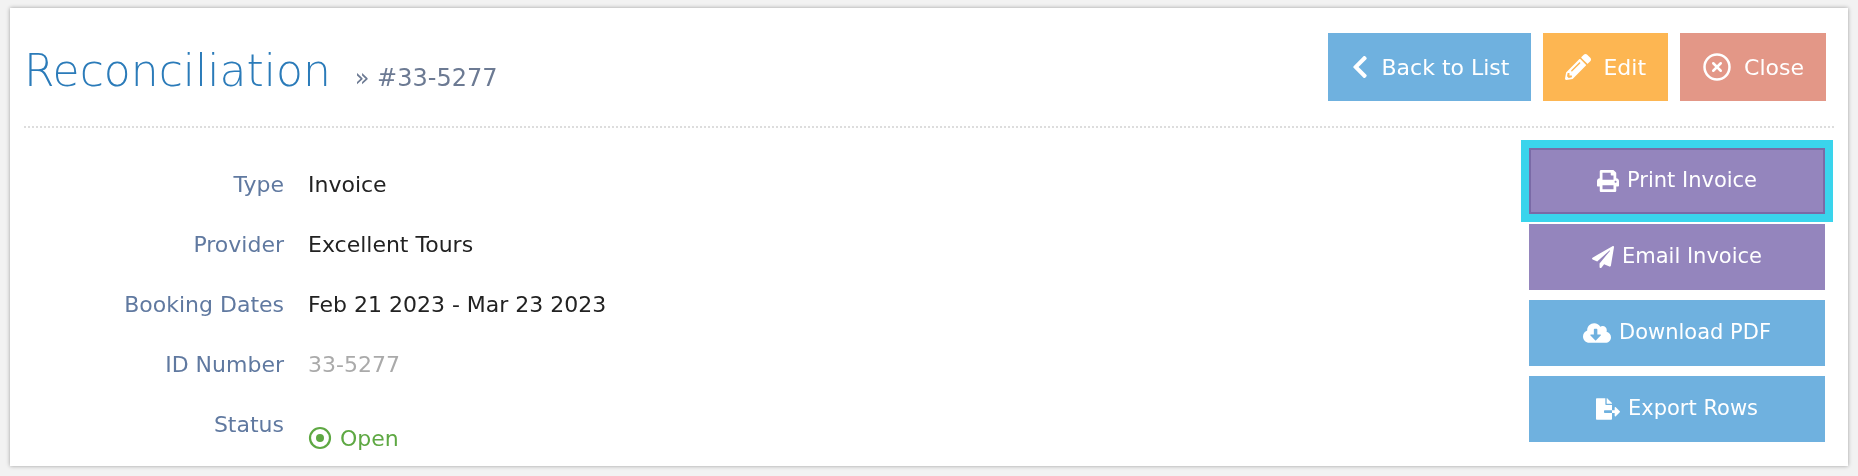  Describe the element at coordinates (354, 365) in the screenshot. I see `detail-value: 33-5277` at that location.